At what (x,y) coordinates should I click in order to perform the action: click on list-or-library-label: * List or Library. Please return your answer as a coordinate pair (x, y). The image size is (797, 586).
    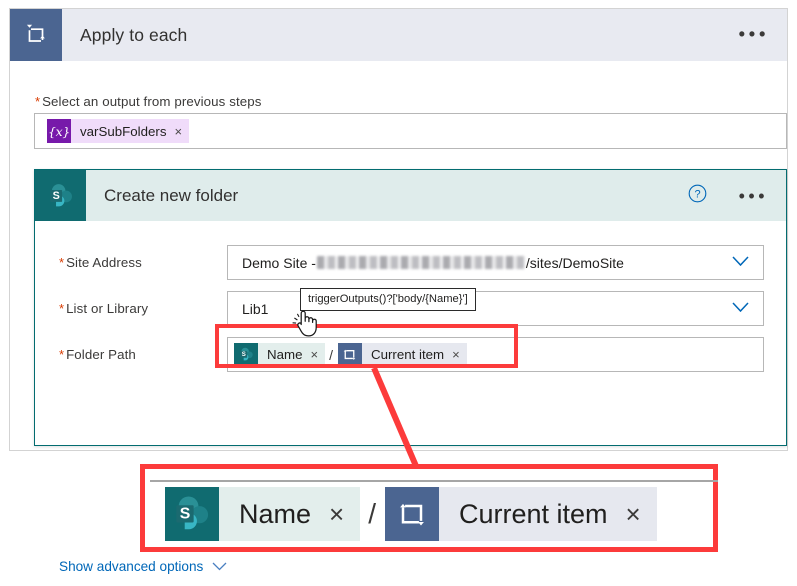
    Looking at the image, I should click on (103, 308).